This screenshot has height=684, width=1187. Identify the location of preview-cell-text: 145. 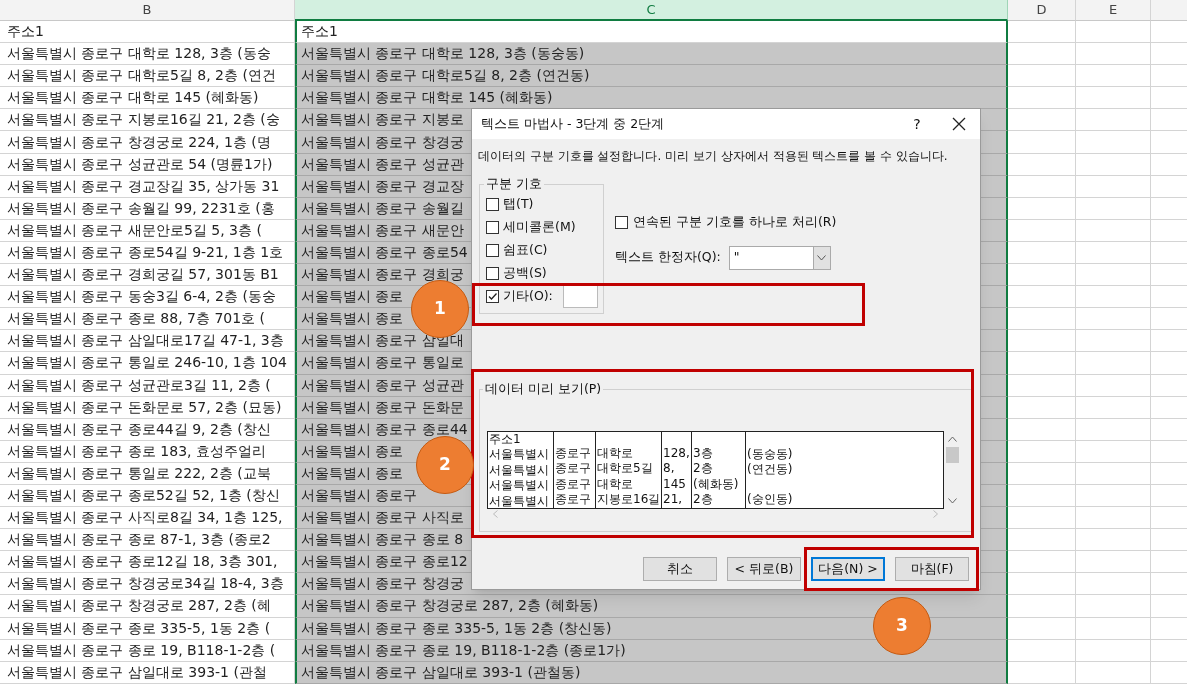
(675, 484).